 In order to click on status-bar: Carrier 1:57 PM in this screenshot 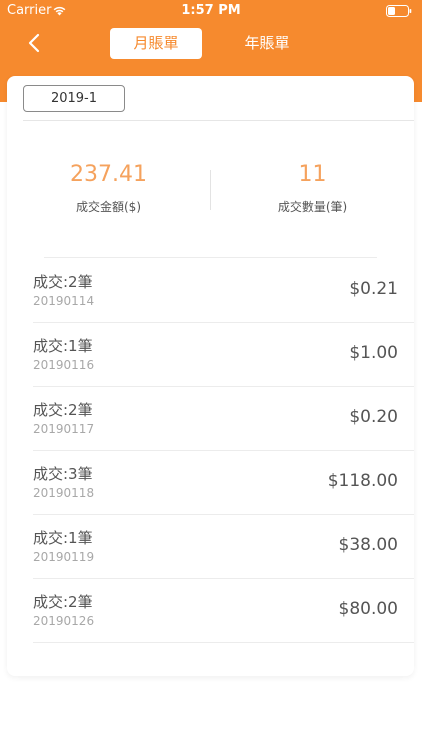, I will do `click(211, 12)`.